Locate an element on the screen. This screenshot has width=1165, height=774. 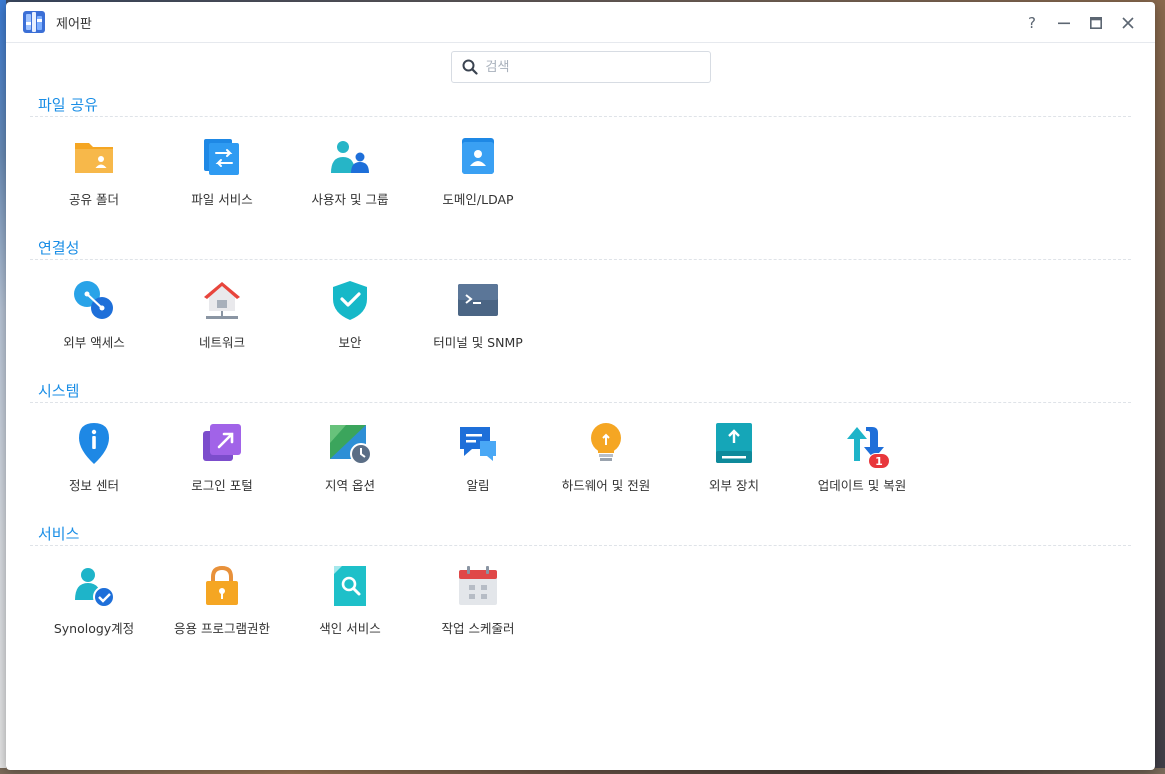
search-box is located at coordinates (580, 67).